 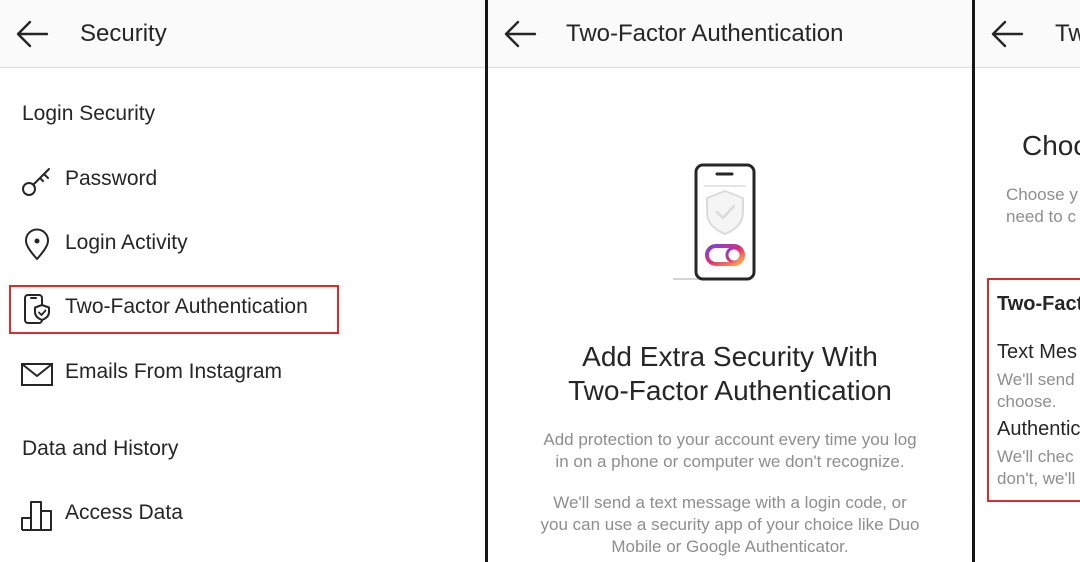 I want to click on security-header: Security, so click(x=242, y=34).